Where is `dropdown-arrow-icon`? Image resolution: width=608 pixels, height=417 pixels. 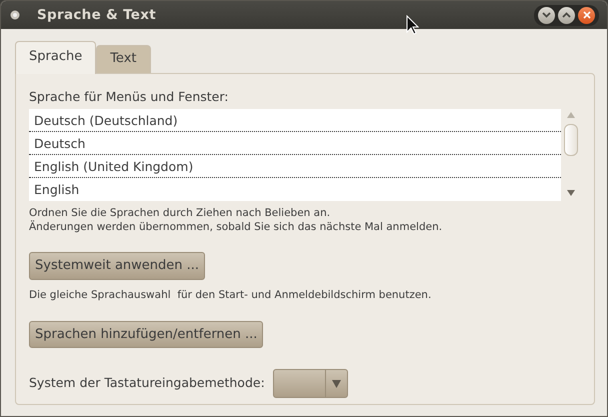
dropdown-arrow-icon is located at coordinates (336, 384).